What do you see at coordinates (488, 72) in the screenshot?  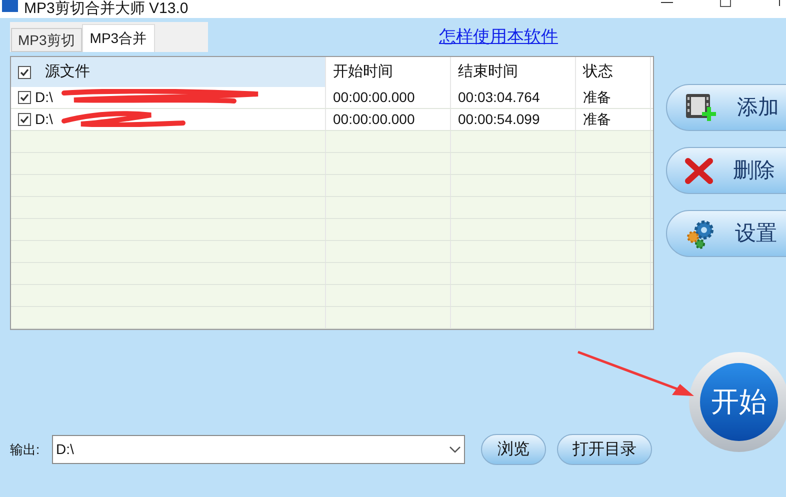 I see `column-header: 结束时间` at bounding box center [488, 72].